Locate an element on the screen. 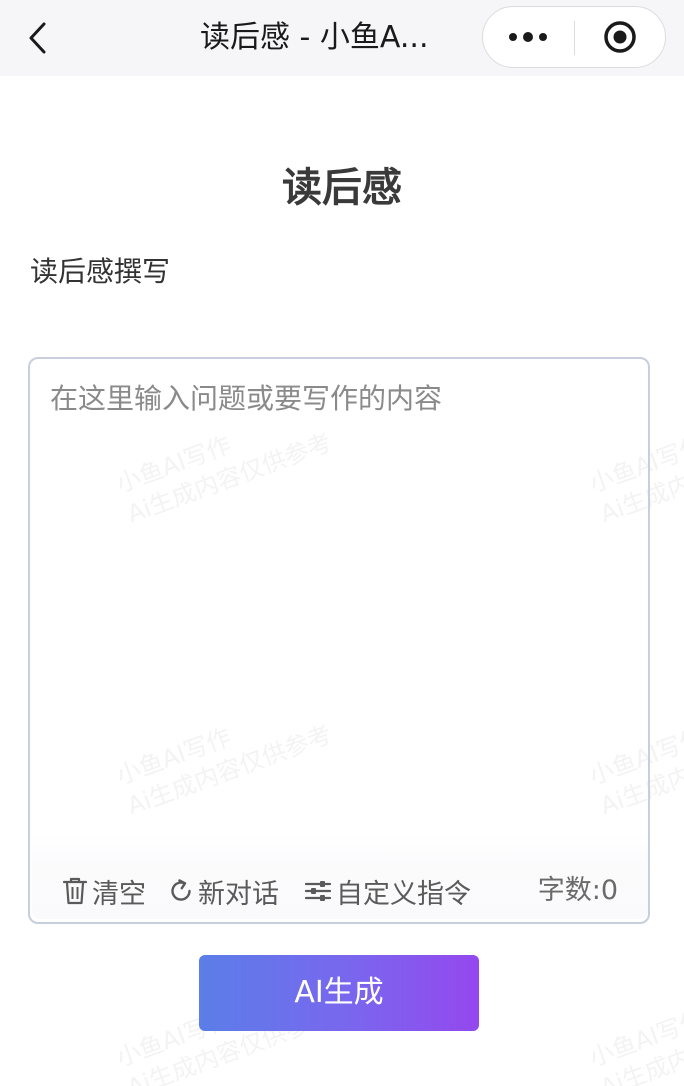 This screenshot has width=684, height=1086. target-circle-icon is located at coordinates (620, 37).